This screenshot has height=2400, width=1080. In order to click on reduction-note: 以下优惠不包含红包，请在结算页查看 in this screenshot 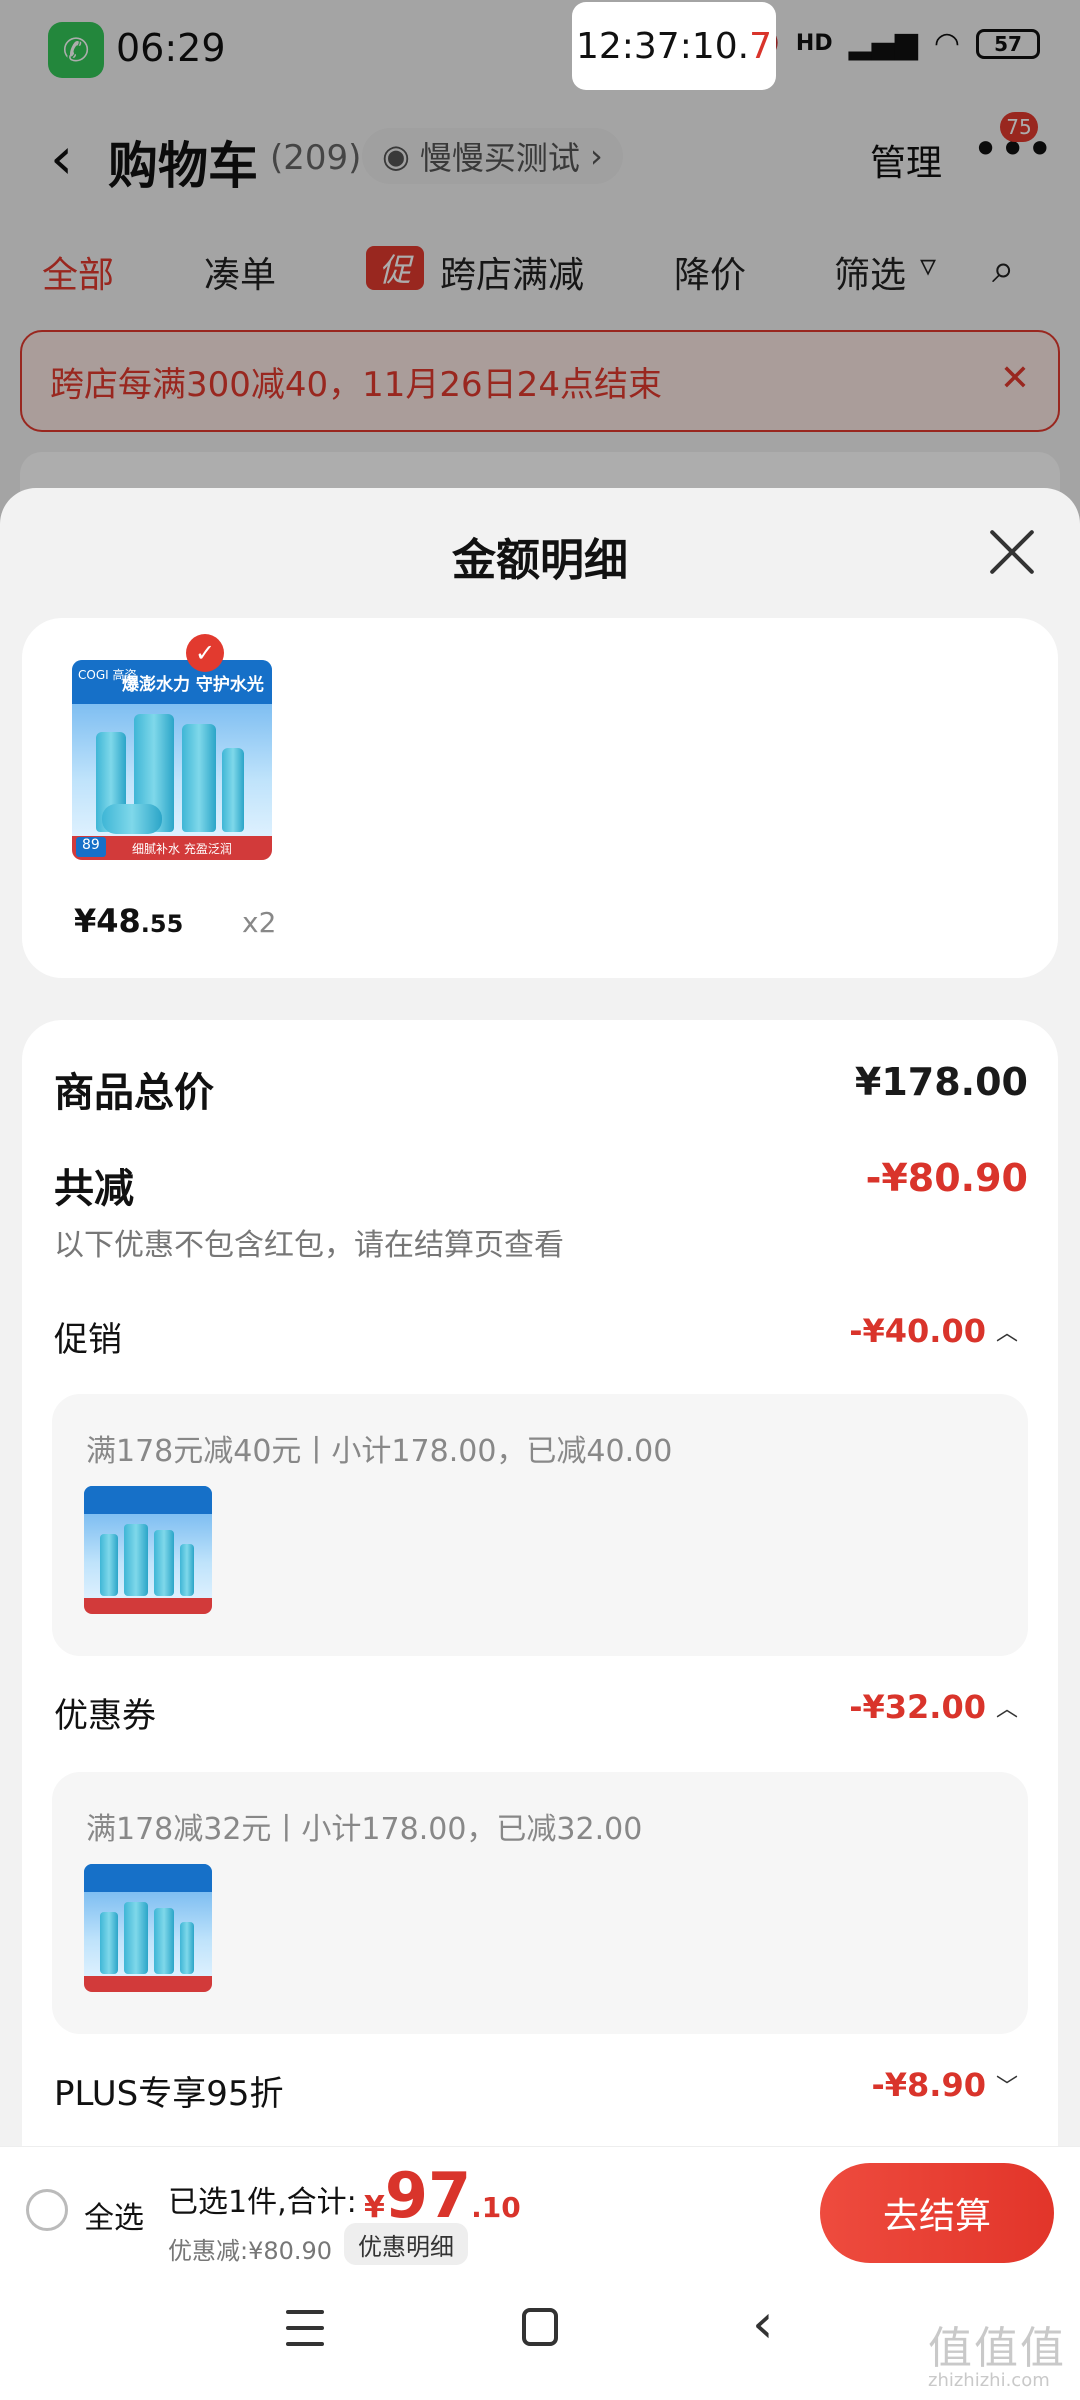, I will do `click(309, 1245)`.